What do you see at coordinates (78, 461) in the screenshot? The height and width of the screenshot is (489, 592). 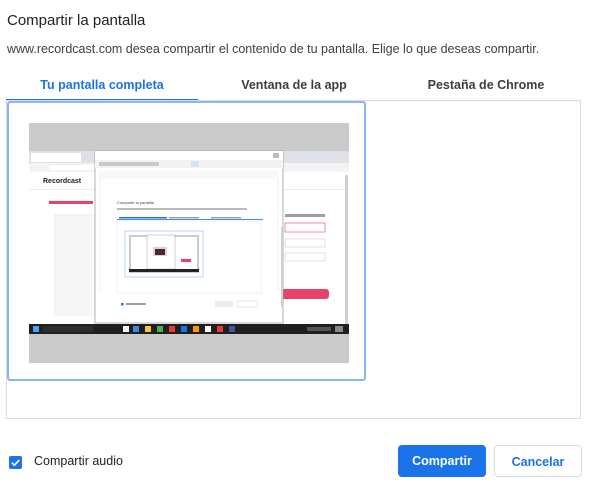 I see `share-audio-label: Compartir audio` at bounding box center [78, 461].